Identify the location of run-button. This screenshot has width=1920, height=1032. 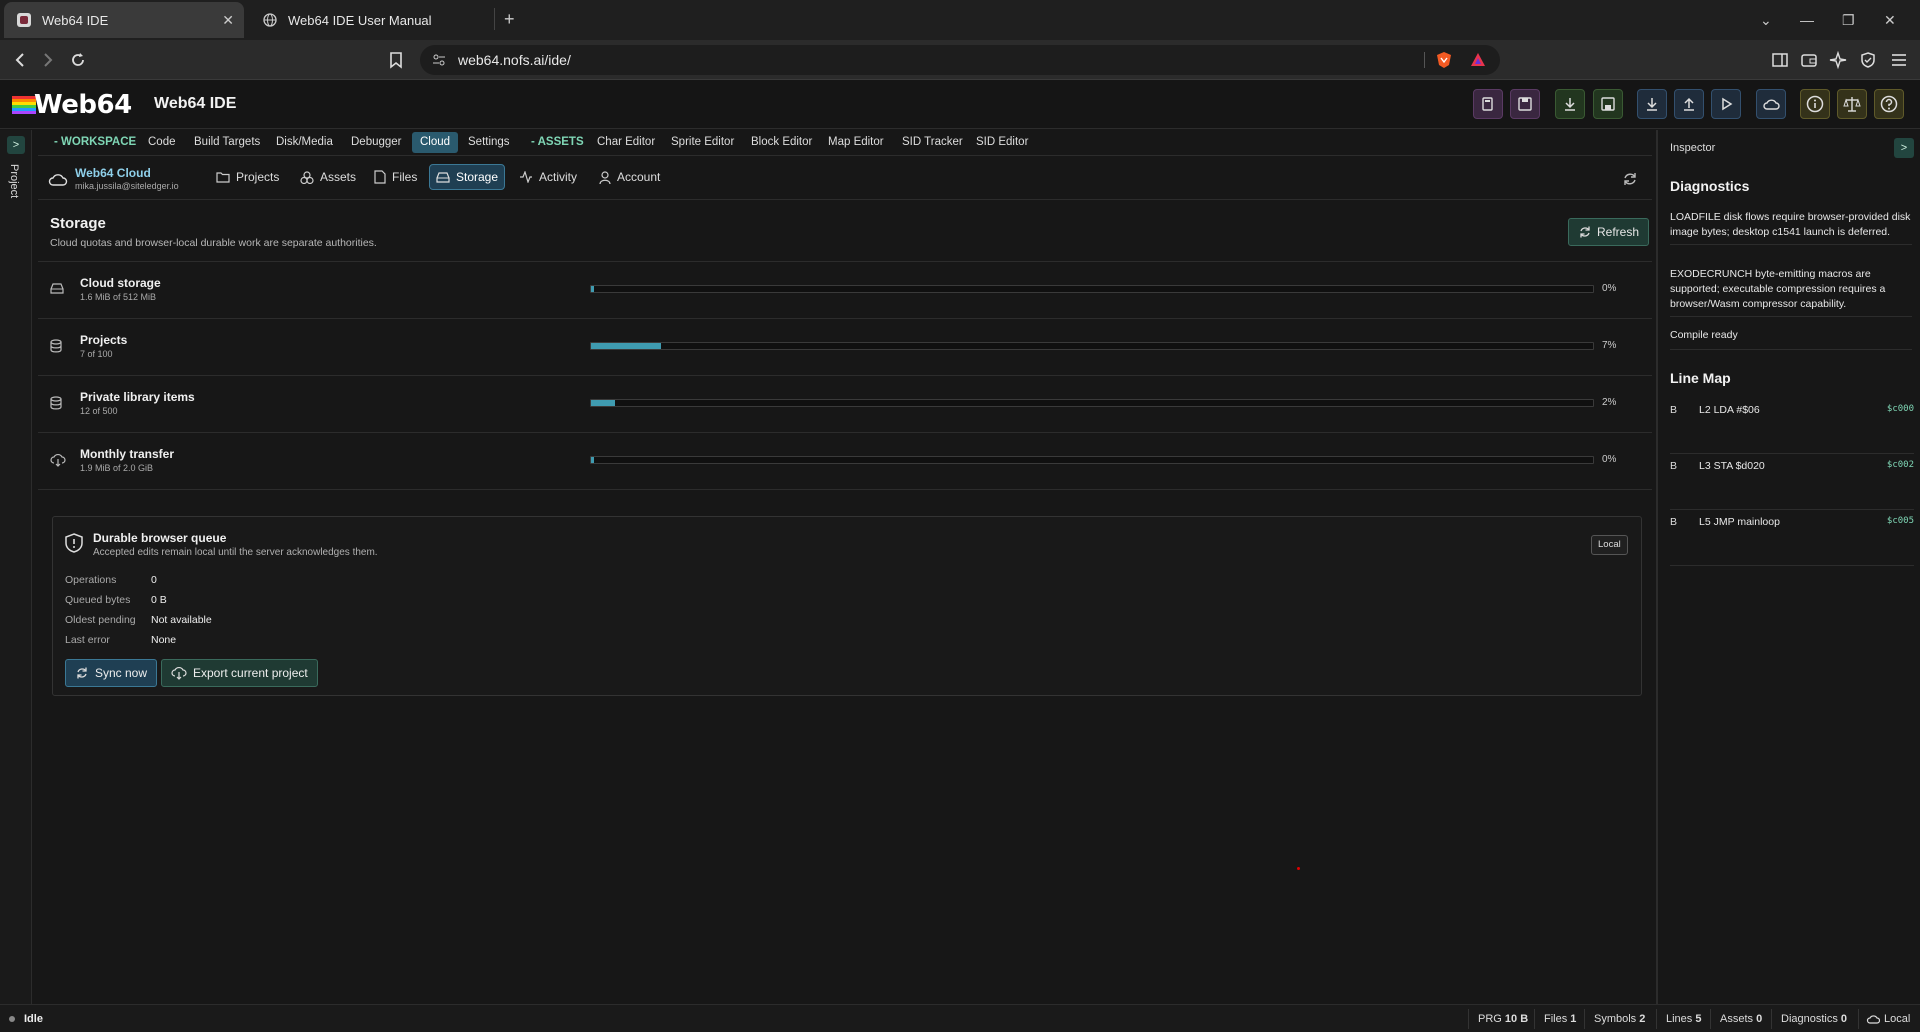
(1726, 104).